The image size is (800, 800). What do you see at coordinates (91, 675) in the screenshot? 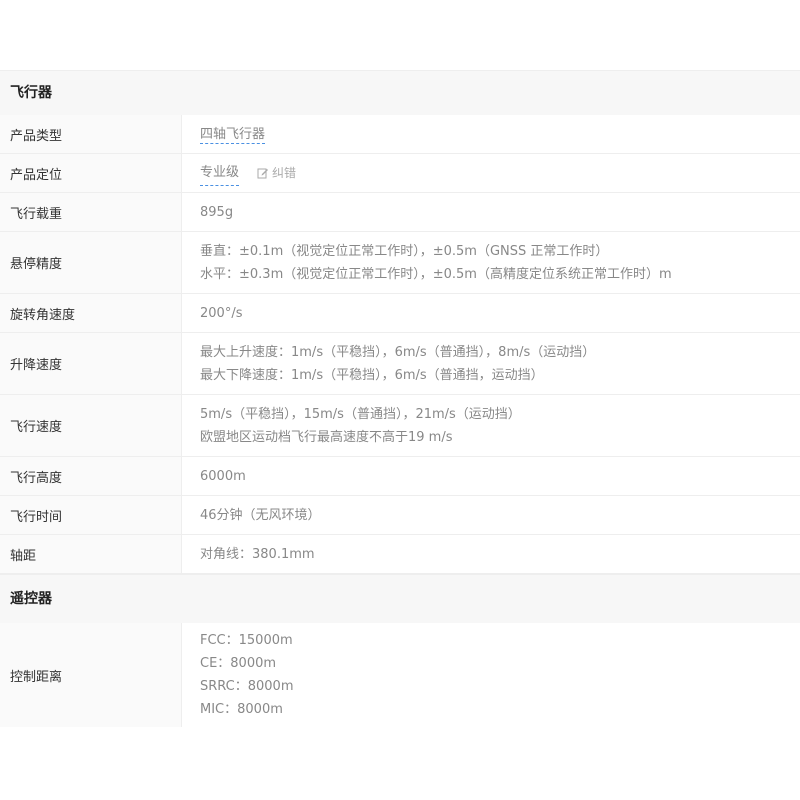
I see `spec-label: 控制距离` at bounding box center [91, 675].